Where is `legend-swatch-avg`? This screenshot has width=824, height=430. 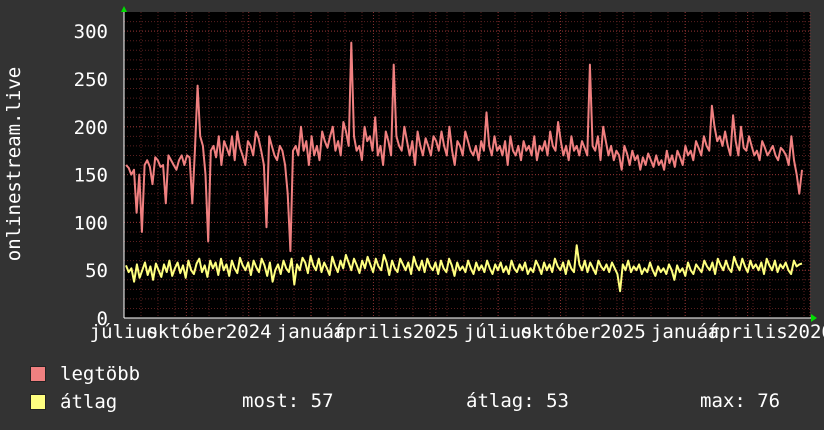
legend-swatch-avg is located at coordinates (38, 402).